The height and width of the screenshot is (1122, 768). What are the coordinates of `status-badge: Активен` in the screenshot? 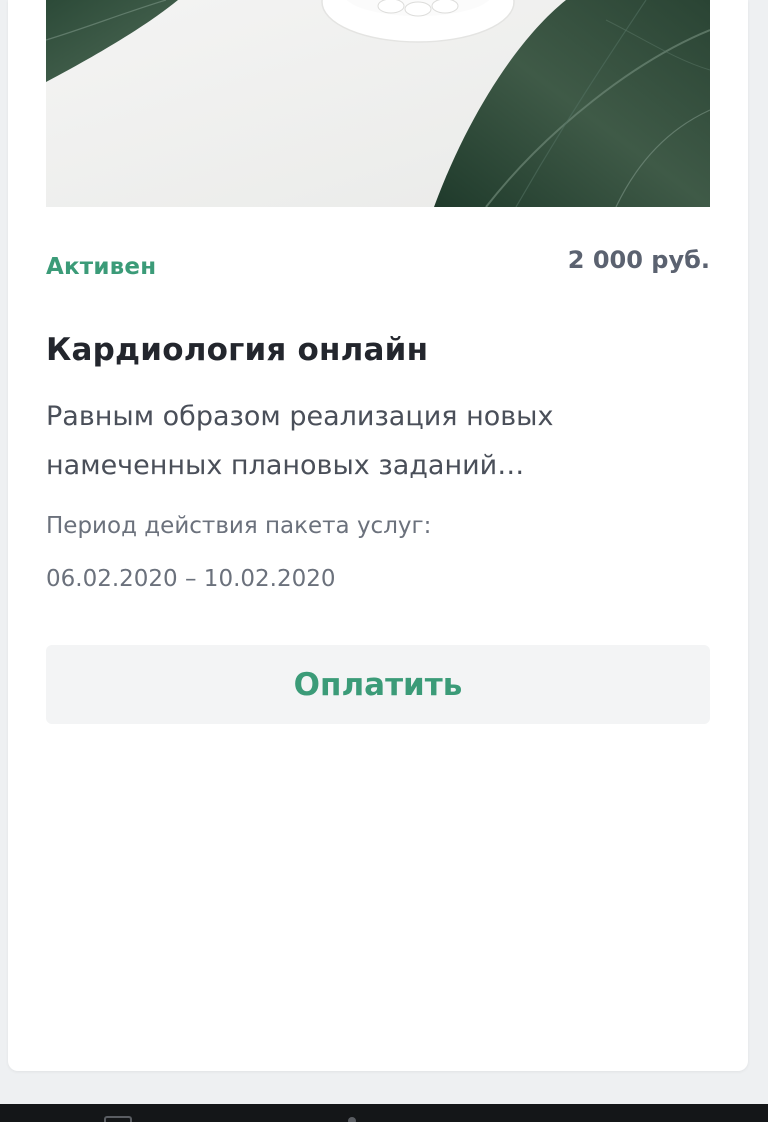 It's located at (101, 267).